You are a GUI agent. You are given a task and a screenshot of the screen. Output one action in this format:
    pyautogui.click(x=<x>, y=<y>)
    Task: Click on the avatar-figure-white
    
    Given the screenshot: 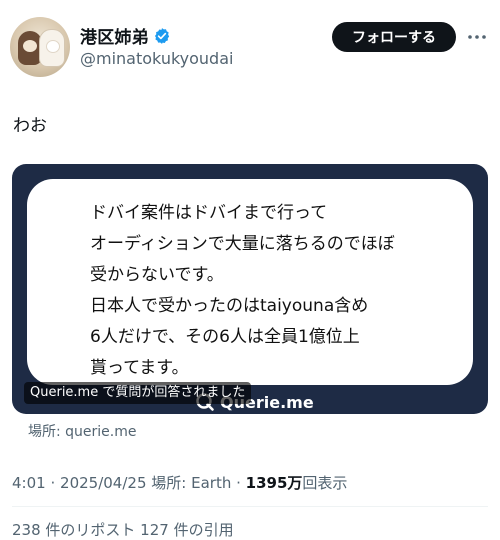 What is the action you would take?
    pyautogui.click(x=52, y=48)
    